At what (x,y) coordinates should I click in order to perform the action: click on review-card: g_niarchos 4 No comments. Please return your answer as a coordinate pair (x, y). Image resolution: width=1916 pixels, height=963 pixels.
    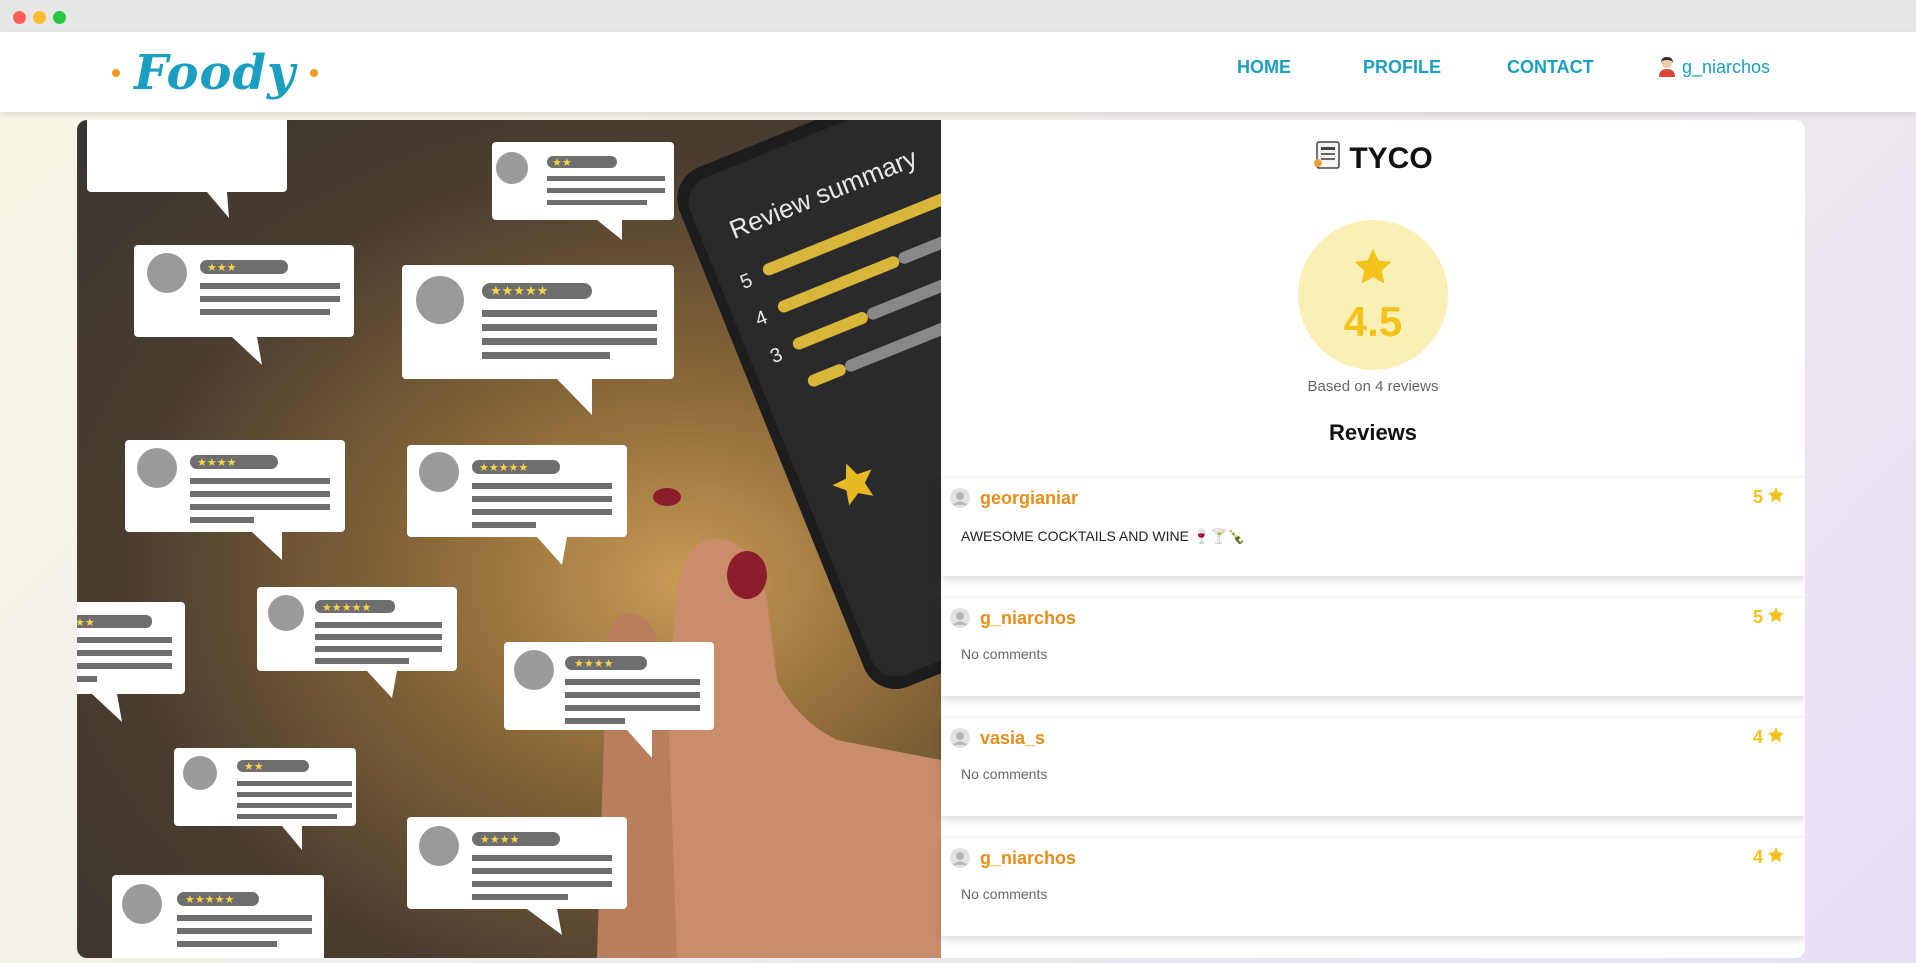
    Looking at the image, I should click on (1373, 887).